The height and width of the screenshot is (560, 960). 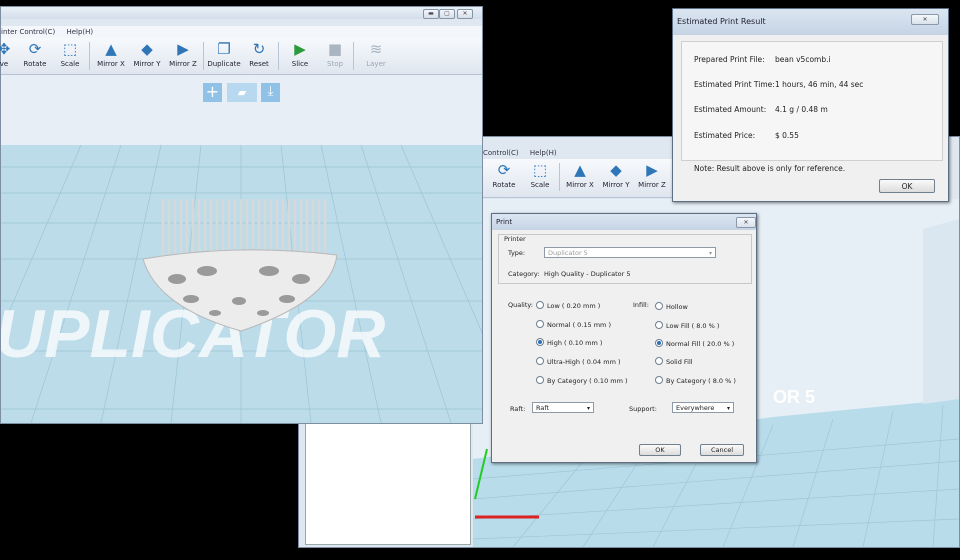 I want to click on slice-label: Slice, so click(x=300, y=64).